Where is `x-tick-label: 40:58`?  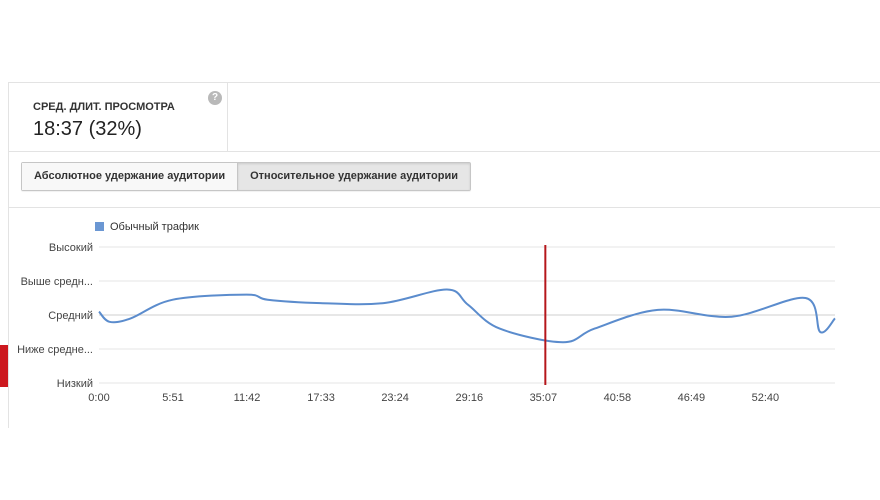 x-tick-label: 40:58 is located at coordinates (618, 398).